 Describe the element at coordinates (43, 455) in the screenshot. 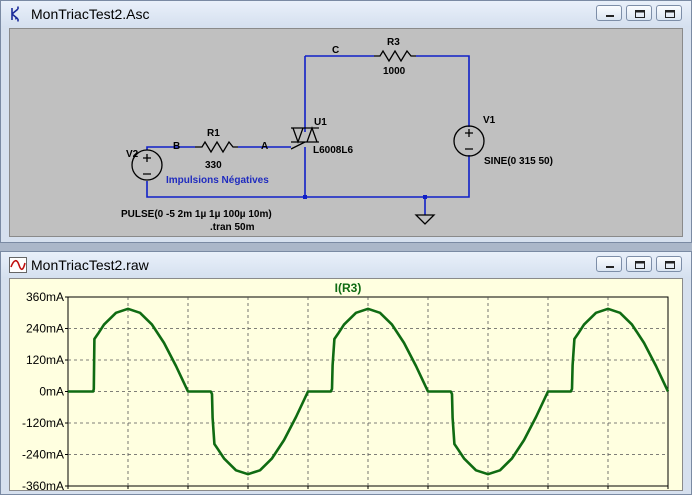

I see `y-tick-label: -240mA` at that location.